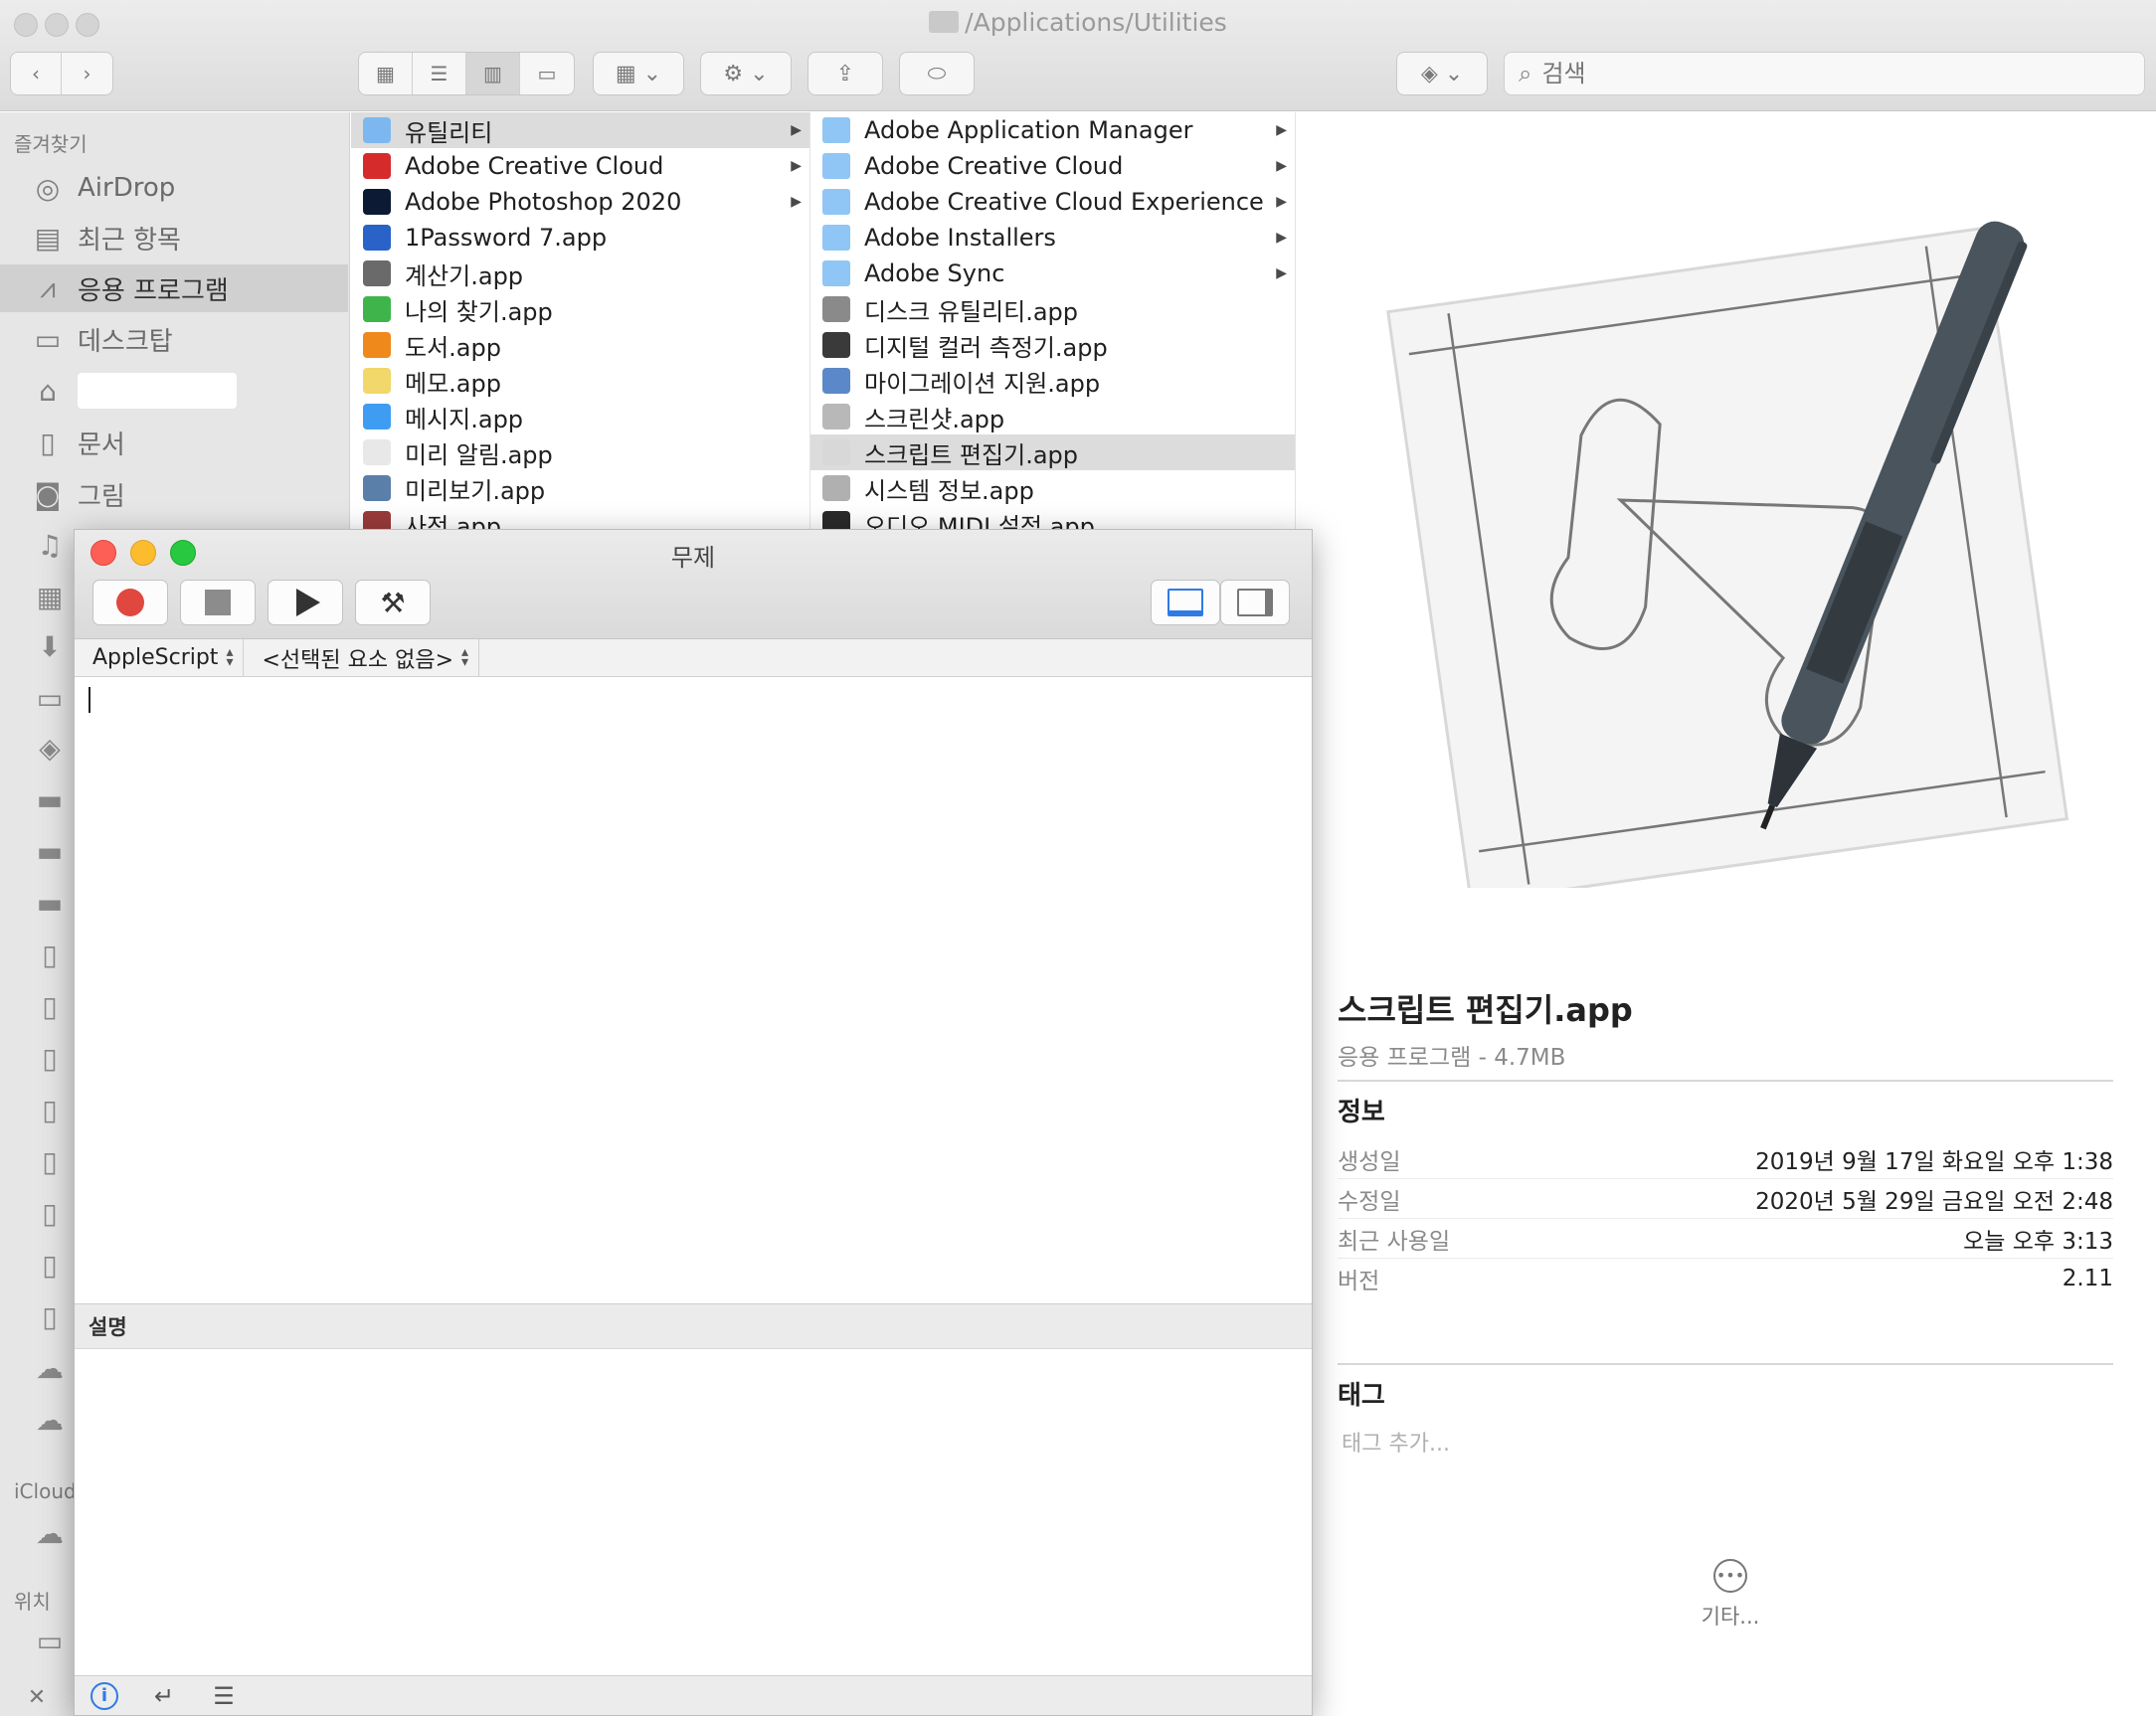 This screenshot has width=2156, height=1716. What do you see at coordinates (836, 166) in the screenshot?
I see `folder-icon` at bounding box center [836, 166].